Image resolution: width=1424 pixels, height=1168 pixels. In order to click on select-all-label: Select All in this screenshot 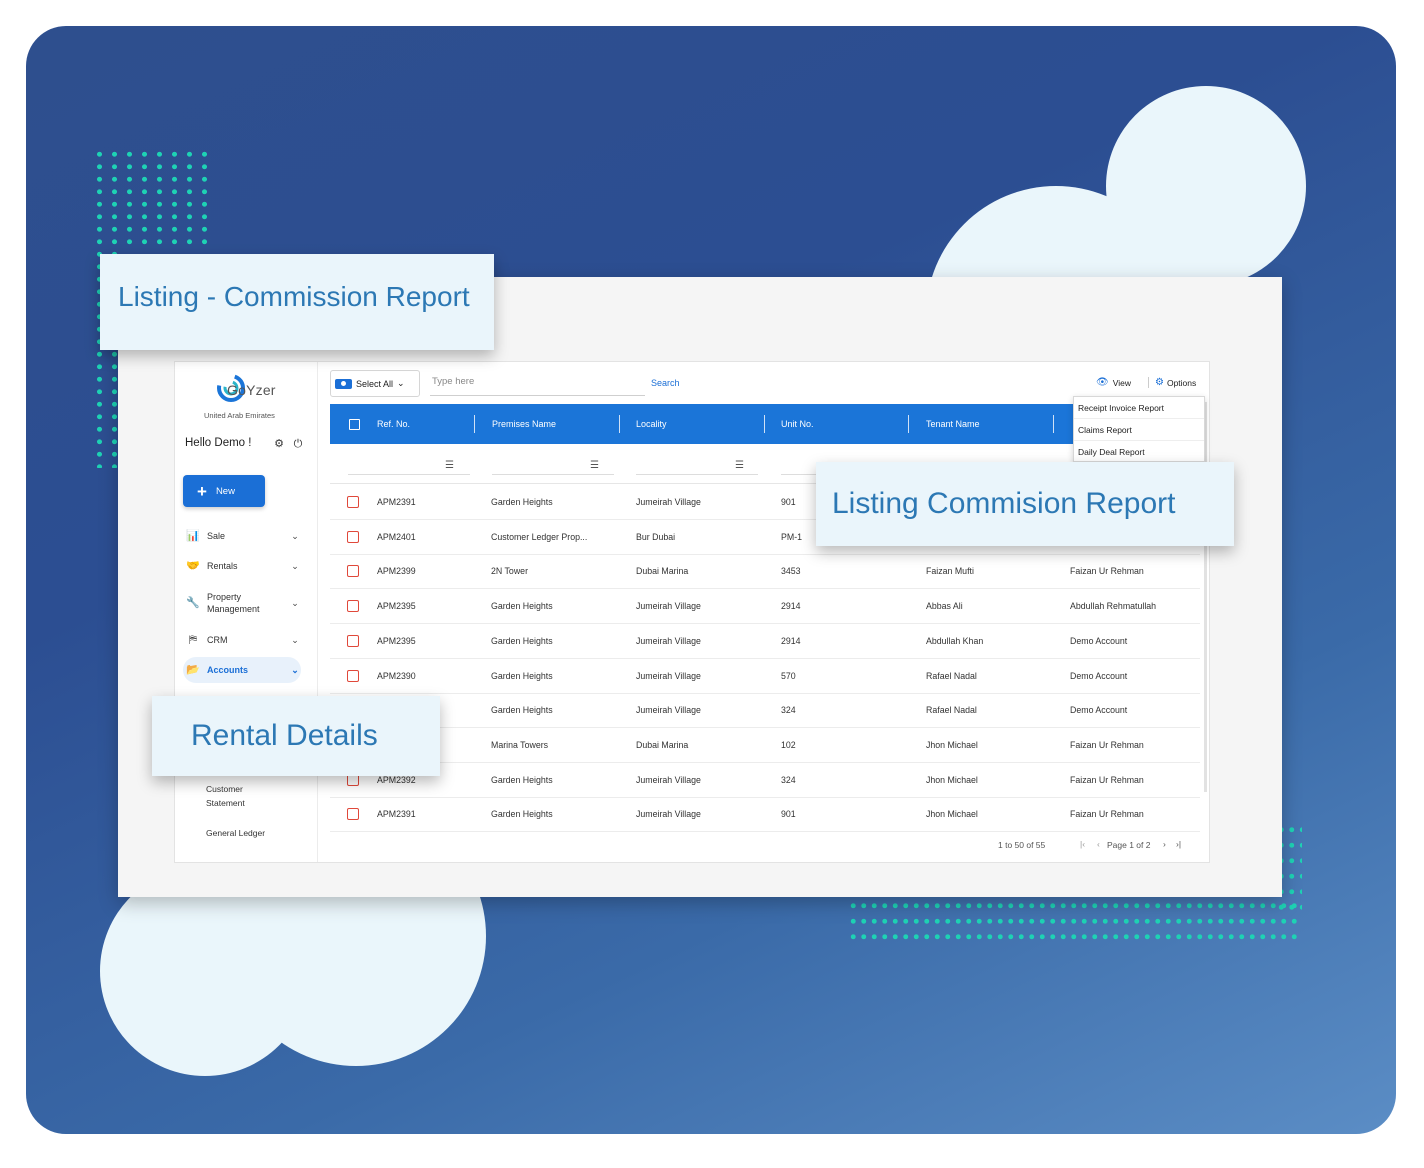, I will do `click(375, 383)`.